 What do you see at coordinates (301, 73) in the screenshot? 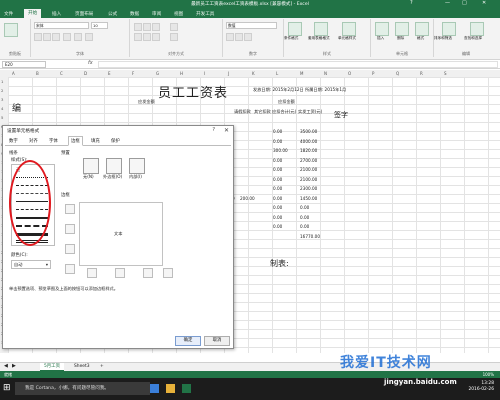
I see `column-header: M` at bounding box center [301, 73].